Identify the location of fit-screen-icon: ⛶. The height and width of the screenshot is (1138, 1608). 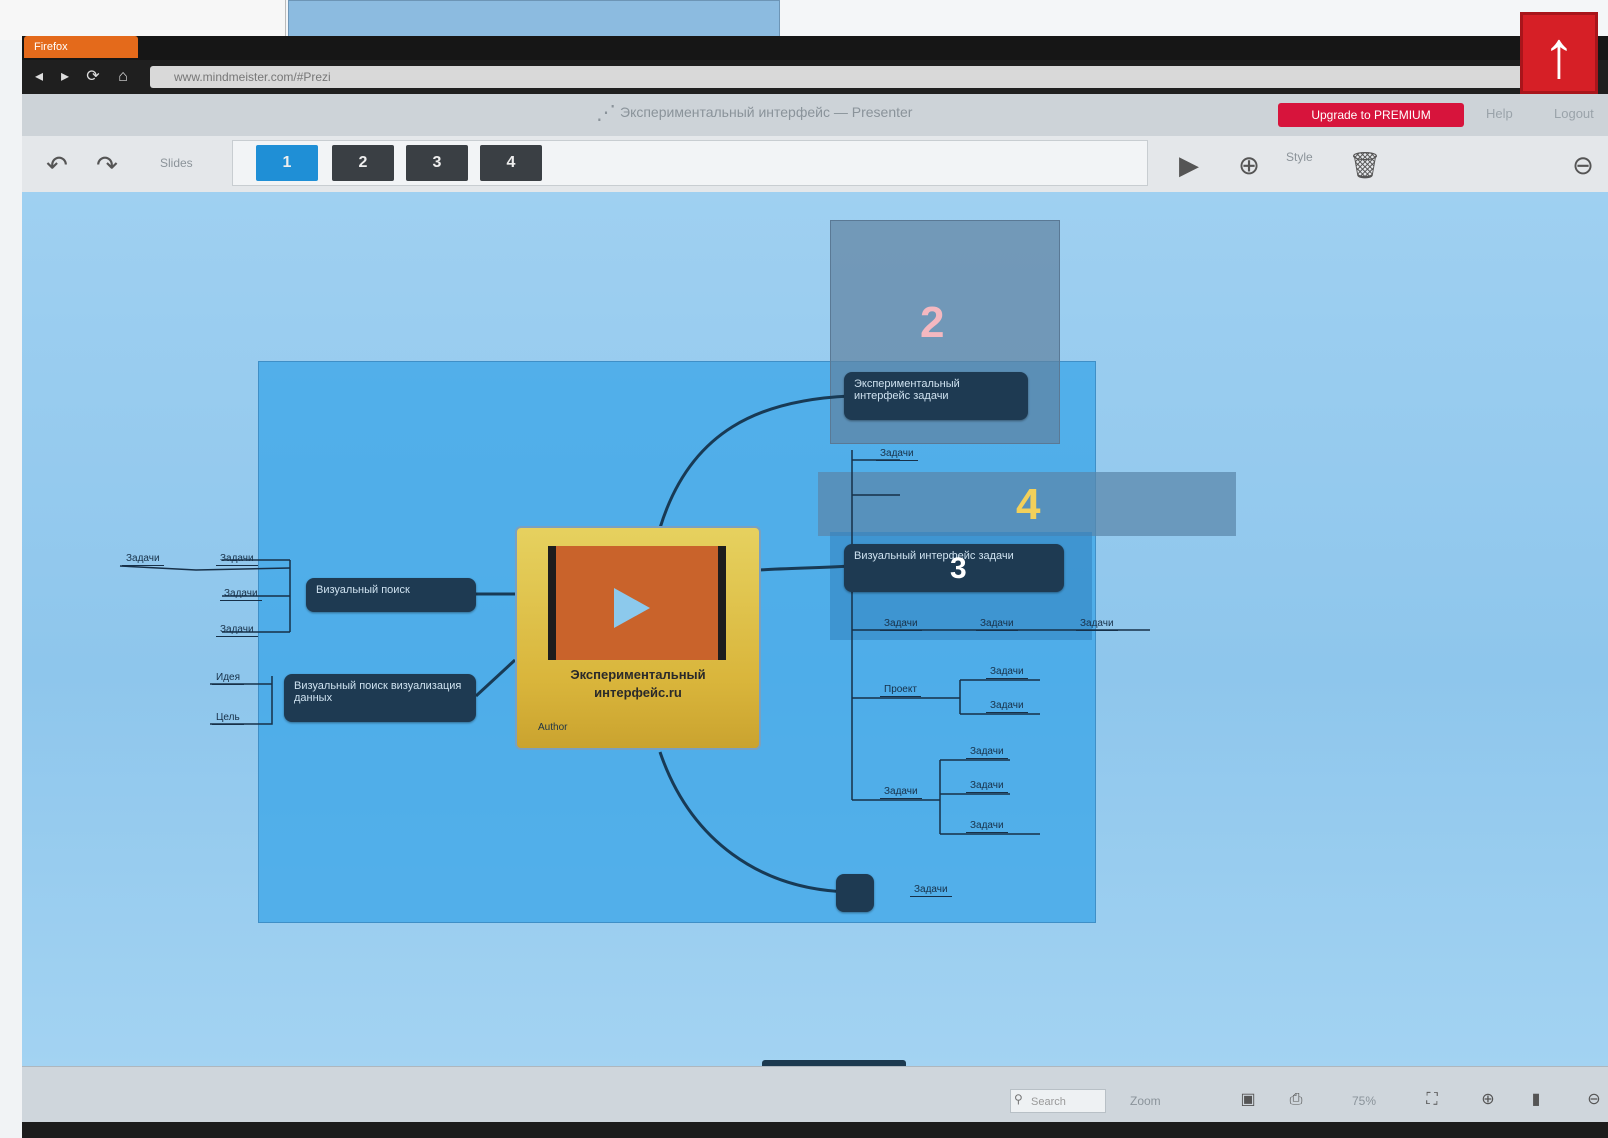
(1432, 1100).